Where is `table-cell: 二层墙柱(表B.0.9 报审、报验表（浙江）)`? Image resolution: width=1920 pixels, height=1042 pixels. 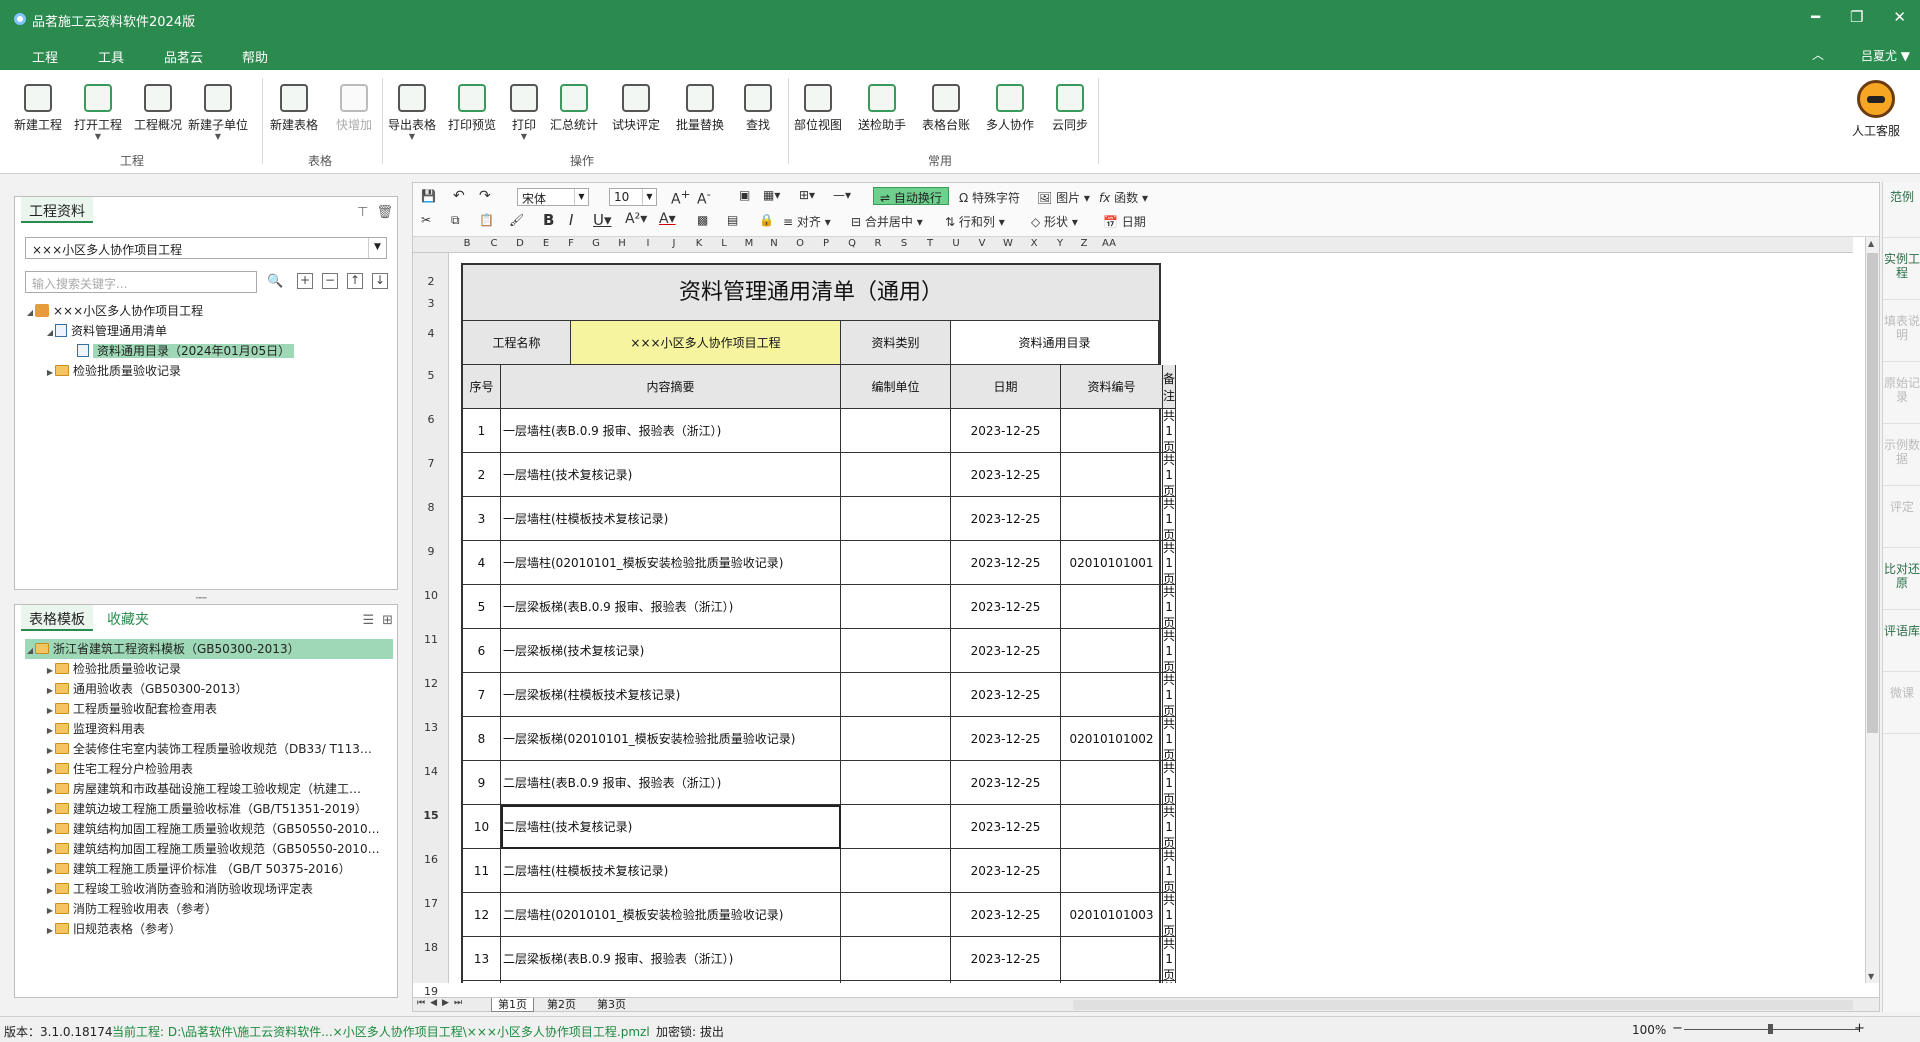
table-cell: 二层墙柱(表B.0.9 报审、报验表（浙江）) is located at coordinates (671, 783).